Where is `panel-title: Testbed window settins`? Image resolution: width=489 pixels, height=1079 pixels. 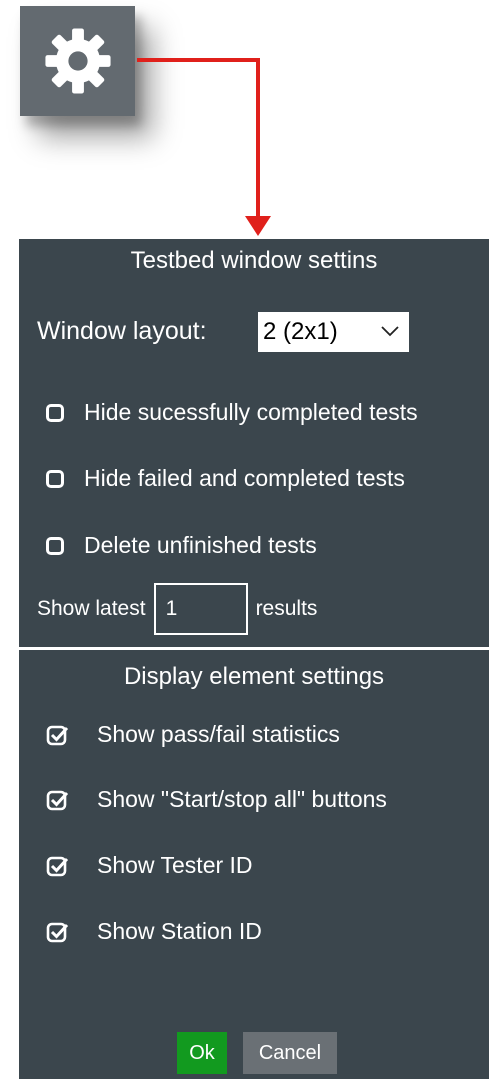 panel-title: Testbed window settins is located at coordinates (254, 260).